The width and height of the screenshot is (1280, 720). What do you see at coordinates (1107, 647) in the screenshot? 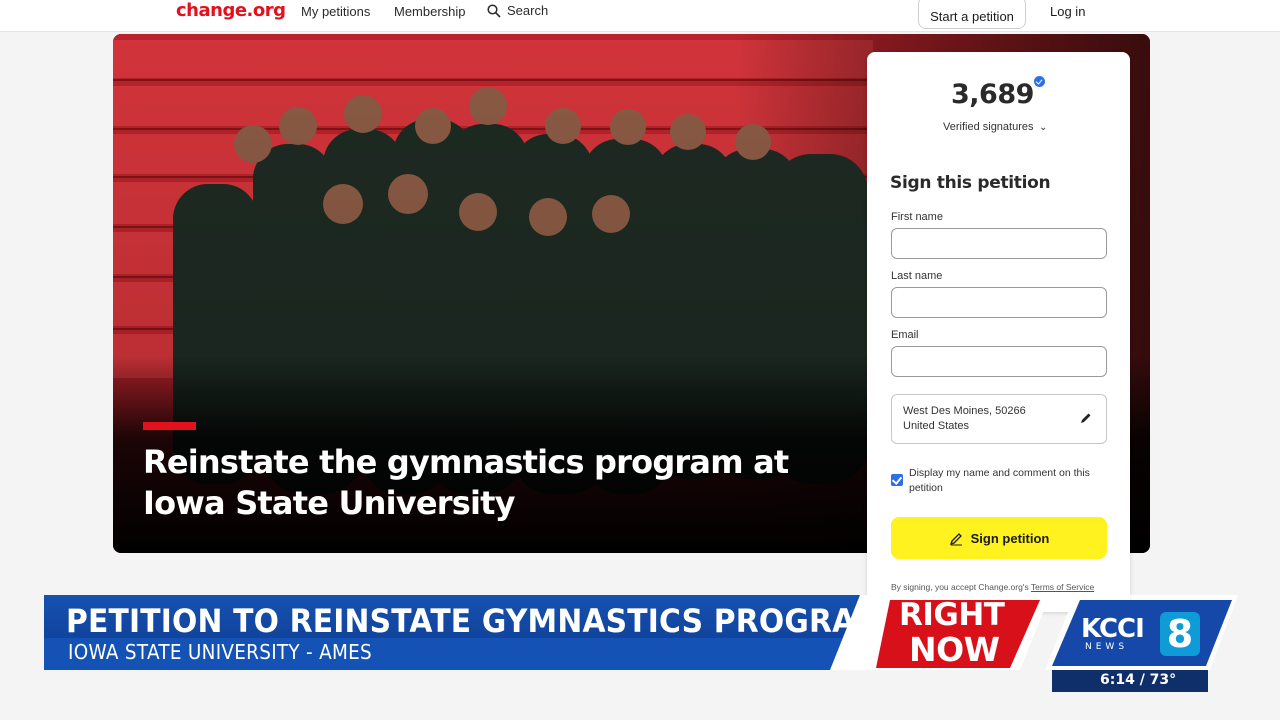
I see `station-news-text: NEWS` at bounding box center [1107, 647].